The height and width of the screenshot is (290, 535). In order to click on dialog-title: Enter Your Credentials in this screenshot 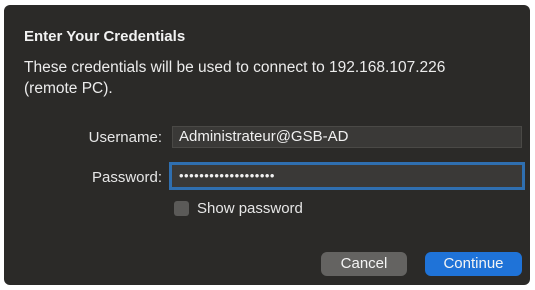, I will do `click(105, 36)`.